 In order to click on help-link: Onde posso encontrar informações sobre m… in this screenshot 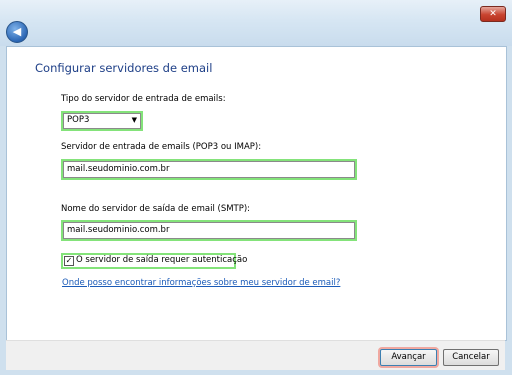, I will do `click(201, 283)`.